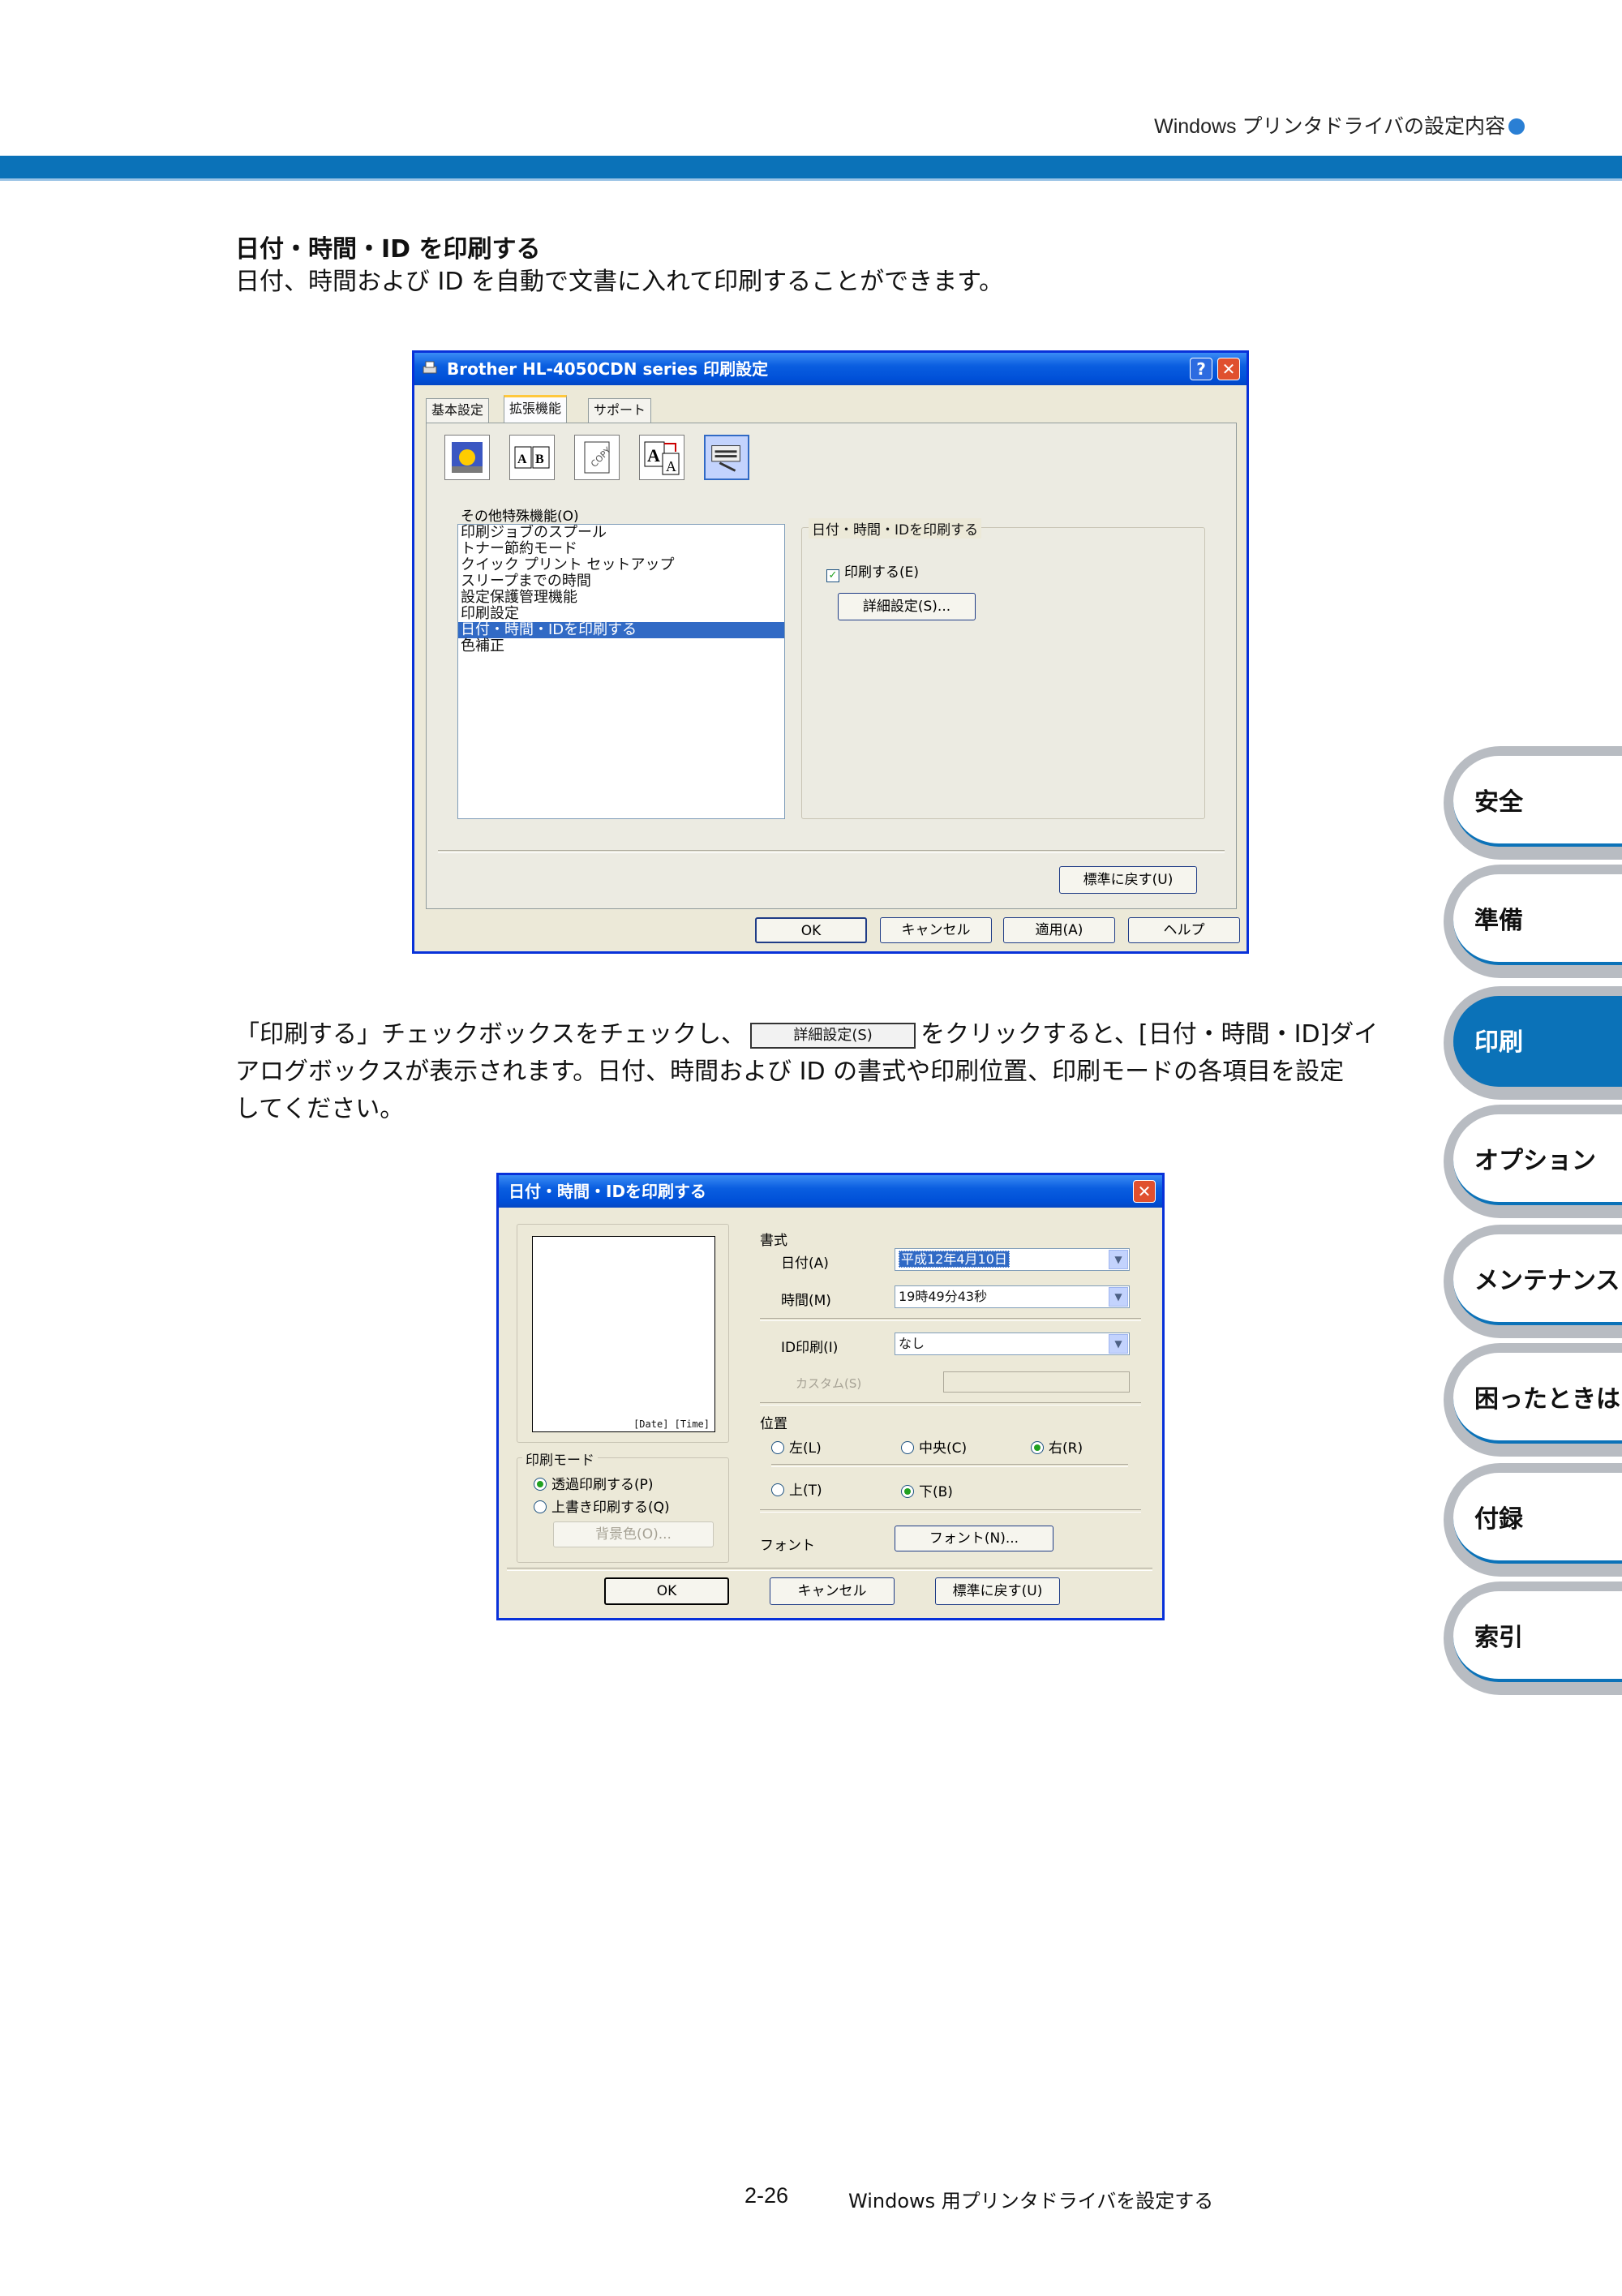 The height and width of the screenshot is (2296, 1622). I want to click on tab-basic: 基本設定, so click(458, 410).